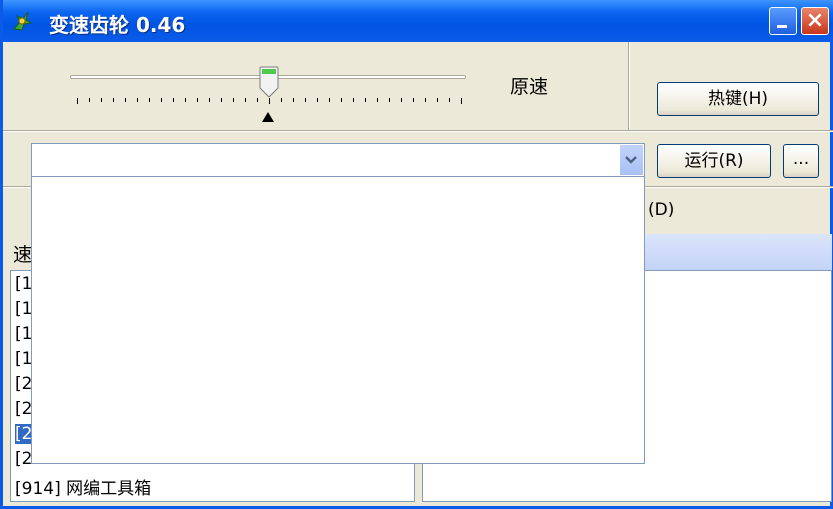 The width and height of the screenshot is (833, 509). I want to click on minimize-icon, so click(782, 26).